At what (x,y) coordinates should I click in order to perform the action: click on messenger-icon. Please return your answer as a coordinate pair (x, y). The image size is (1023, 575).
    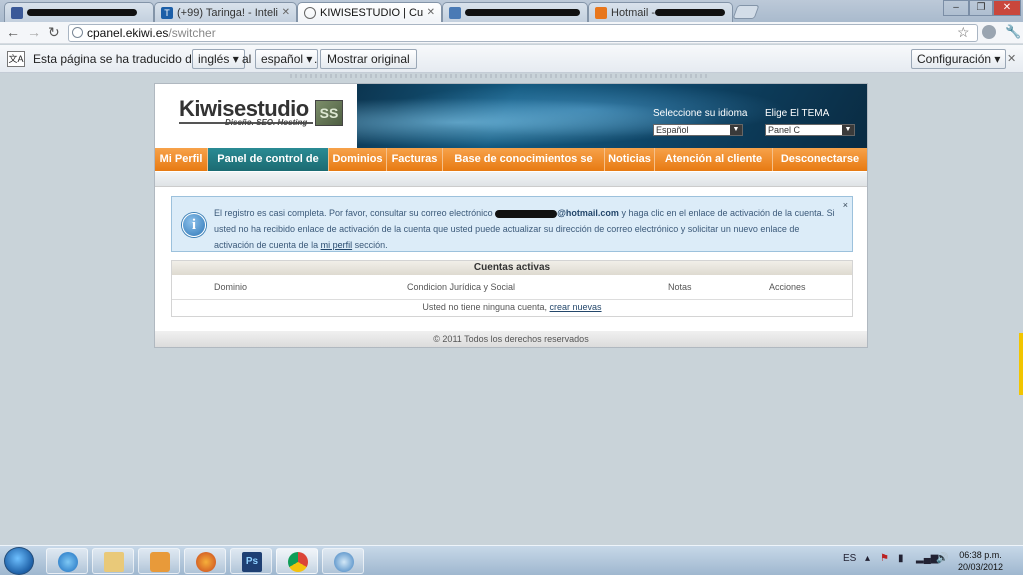
    Looking at the image, I should click on (344, 562).